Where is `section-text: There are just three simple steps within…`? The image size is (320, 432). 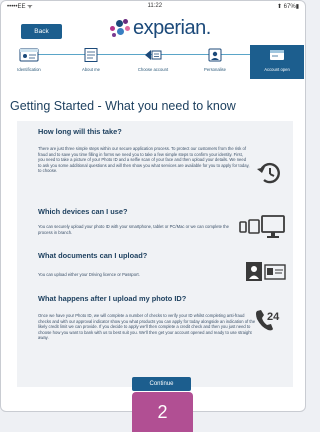
section-text: There are just three simple steps within… is located at coordinates (144, 160).